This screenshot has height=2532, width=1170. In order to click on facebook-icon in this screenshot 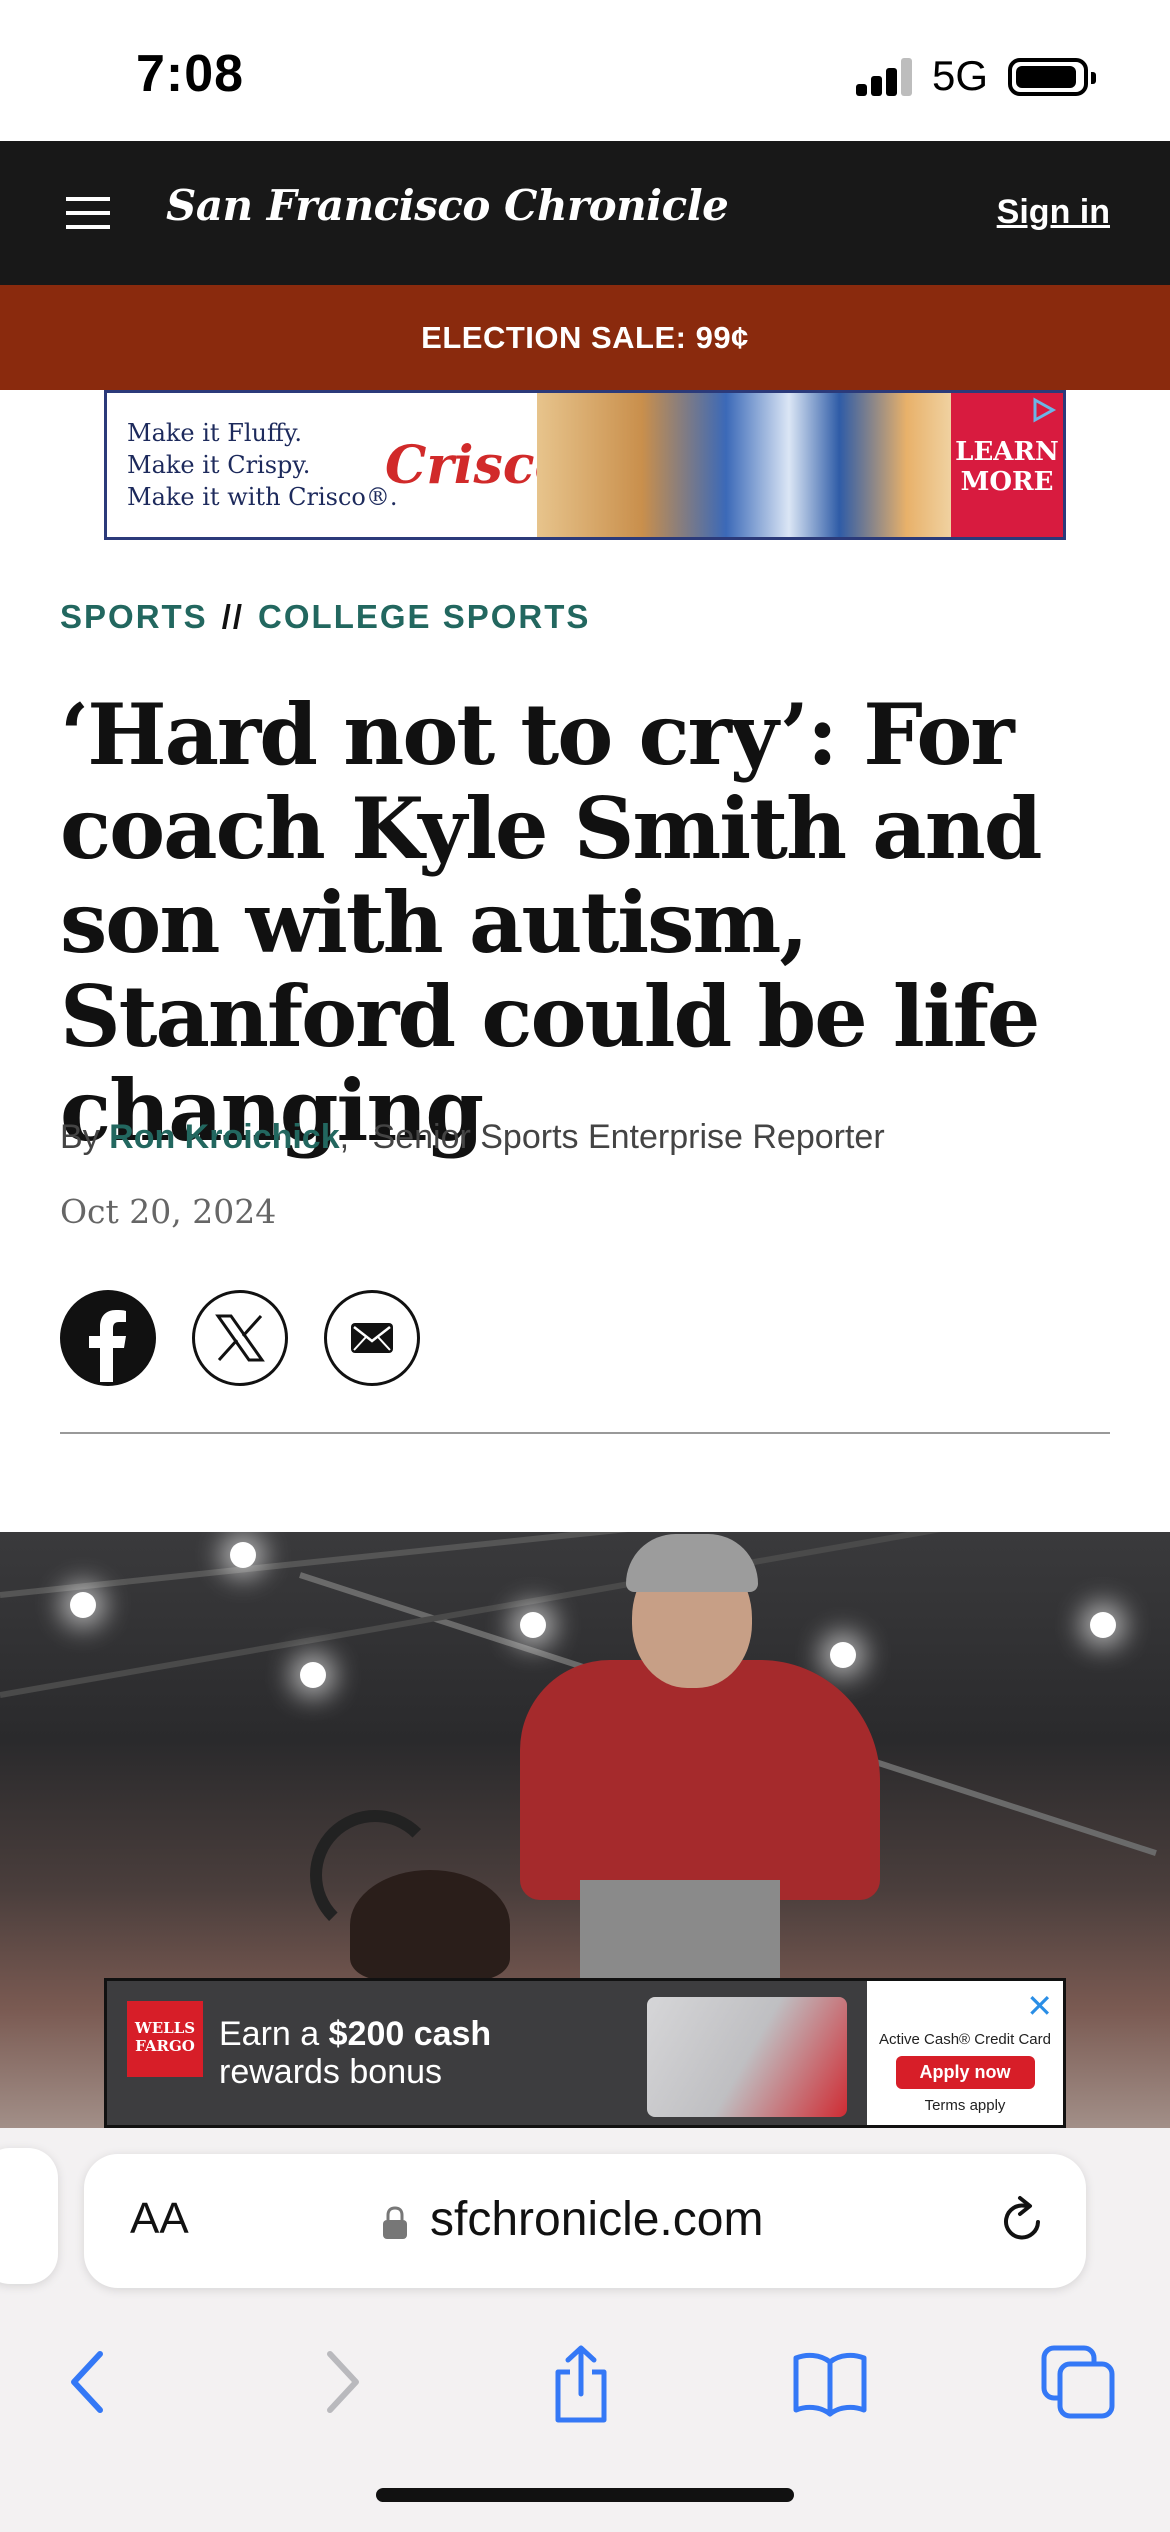, I will do `click(108, 1338)`.